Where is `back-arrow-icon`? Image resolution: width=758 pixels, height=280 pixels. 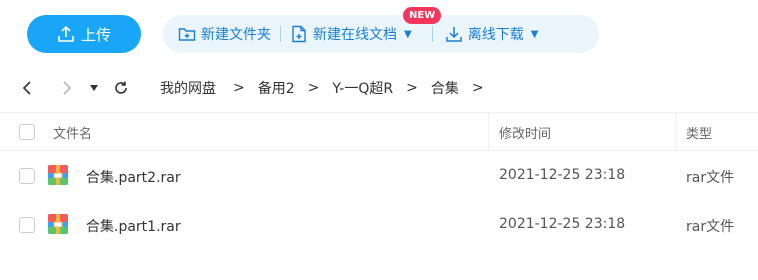 back-arrow-icon is located at coordinates (27, 88).